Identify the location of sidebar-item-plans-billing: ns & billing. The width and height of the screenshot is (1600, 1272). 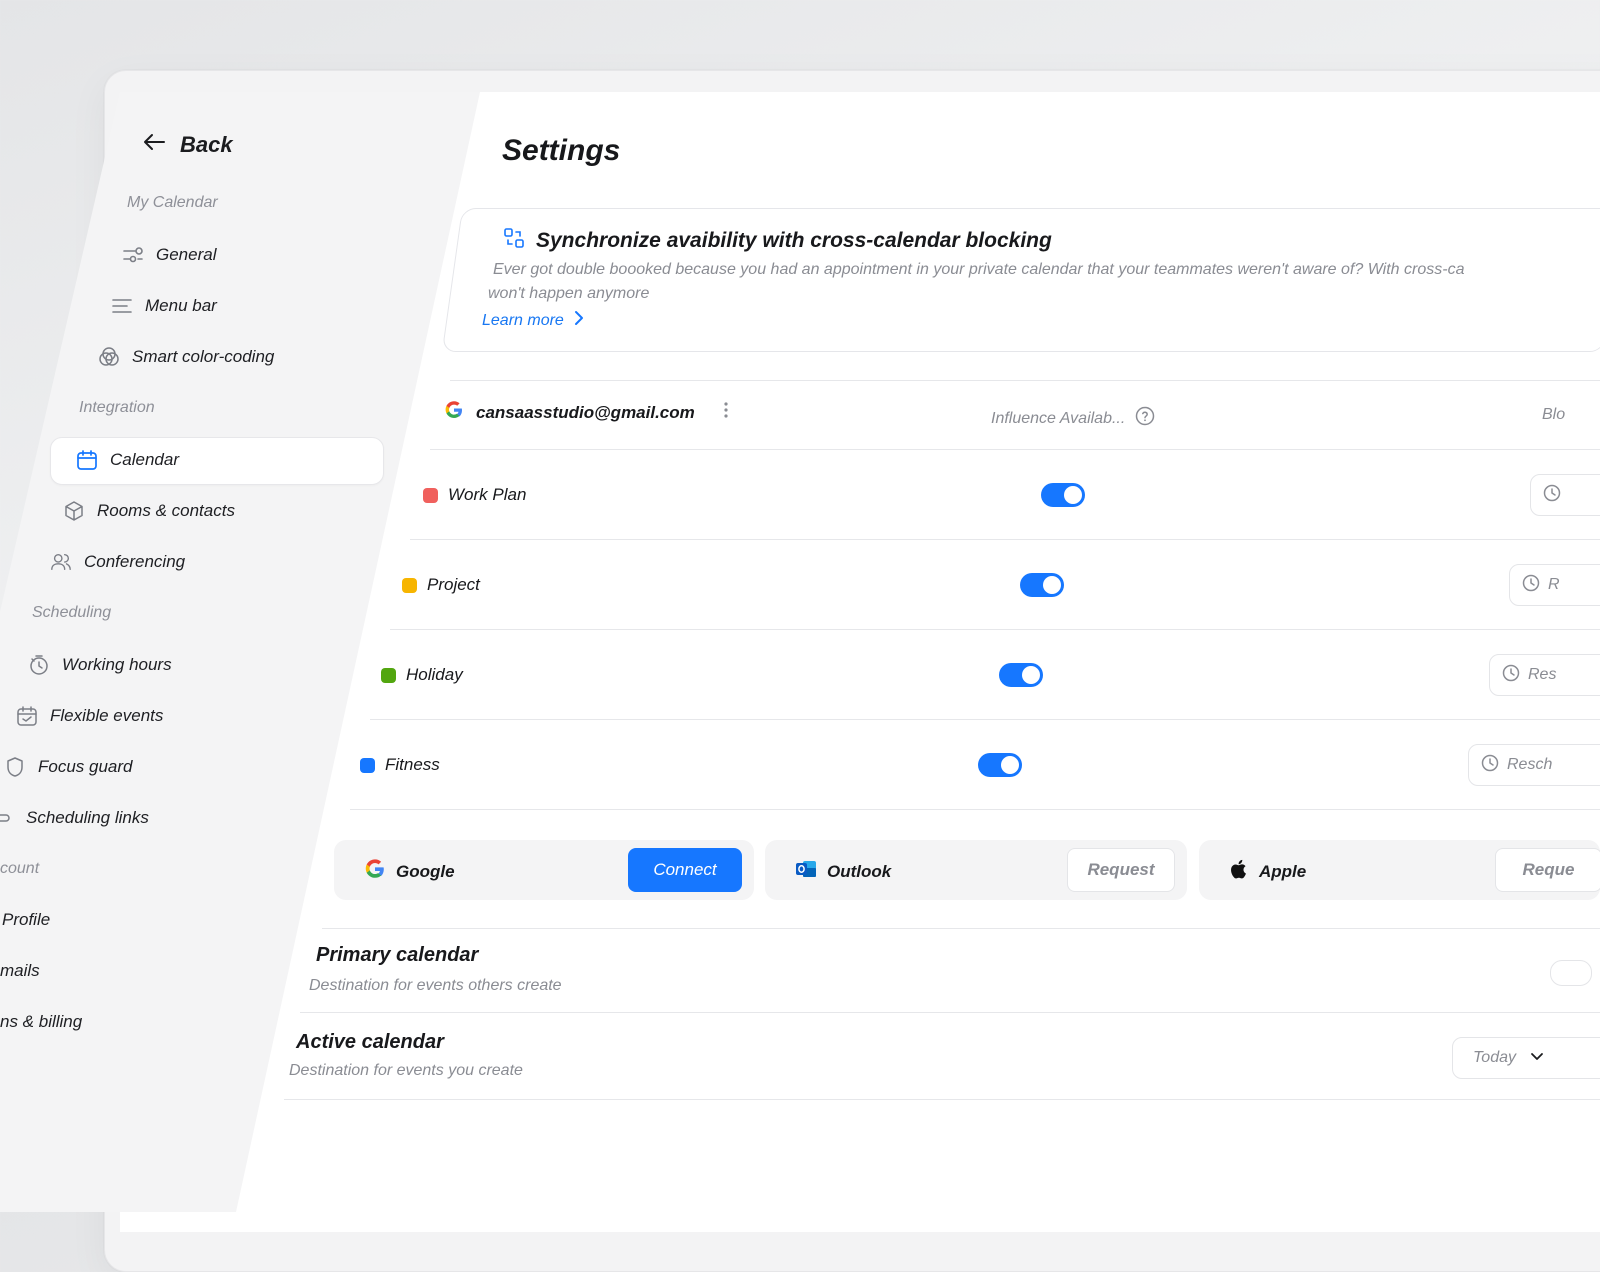
(41, 1022).